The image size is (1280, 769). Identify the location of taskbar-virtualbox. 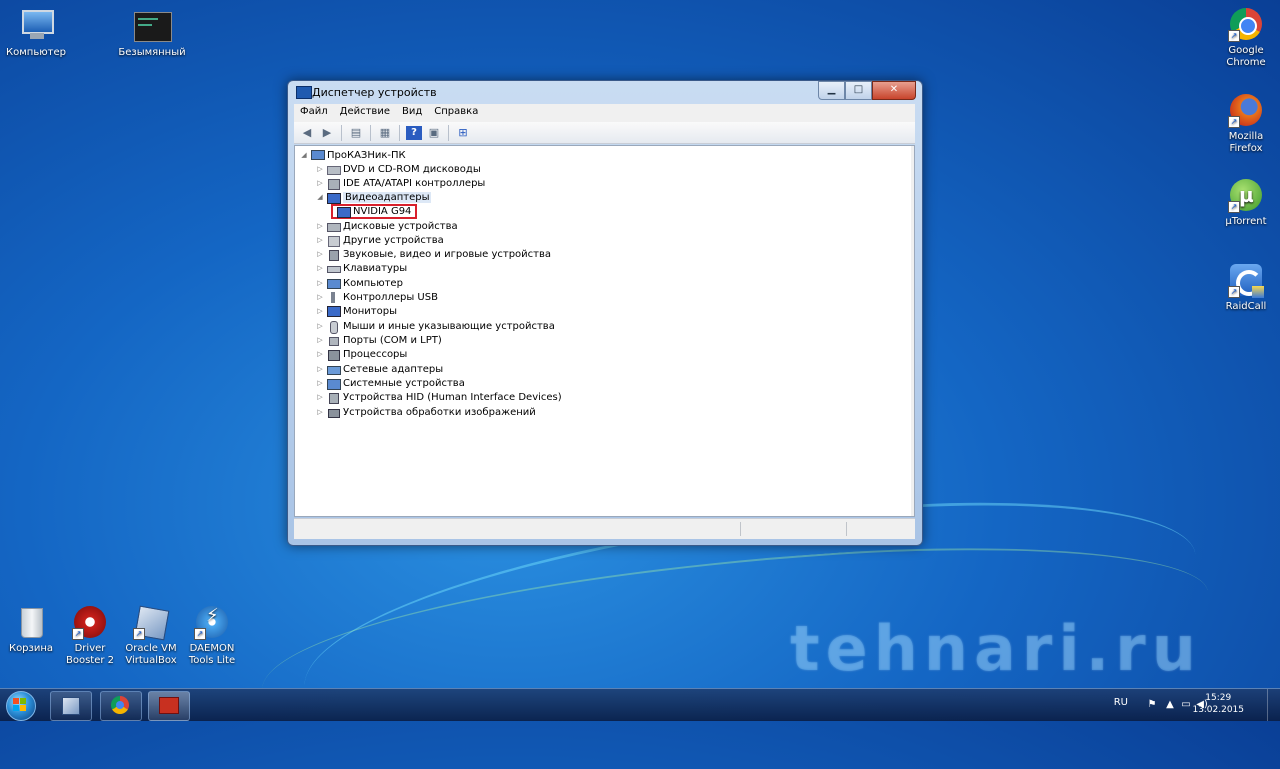
(71, 706).